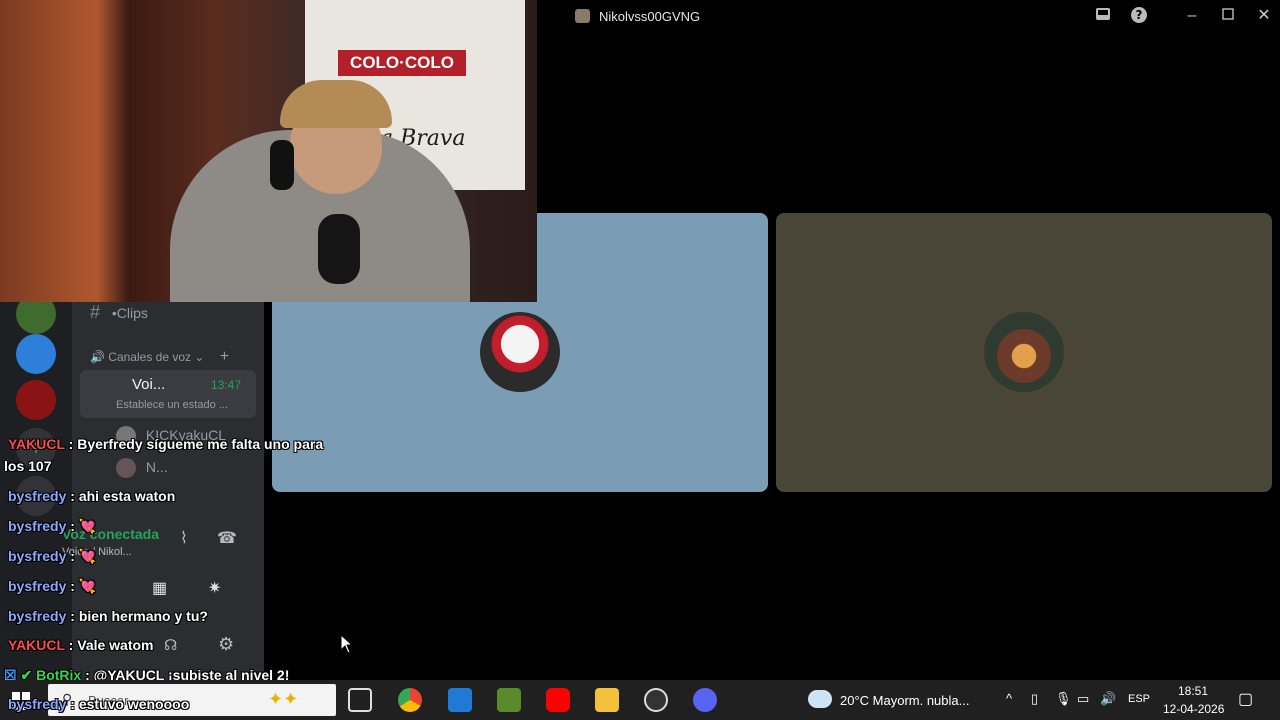  What do you see at coordinates (1108, 699) in the screenshot?
I see `volume-icon: 🔊` at bounding box center [1108, 699].